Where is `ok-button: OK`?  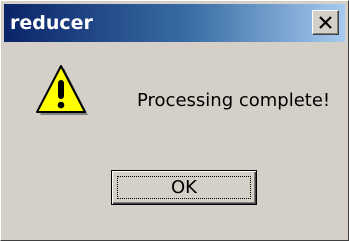
ok-button: OK is located at coordinates (184, 187).